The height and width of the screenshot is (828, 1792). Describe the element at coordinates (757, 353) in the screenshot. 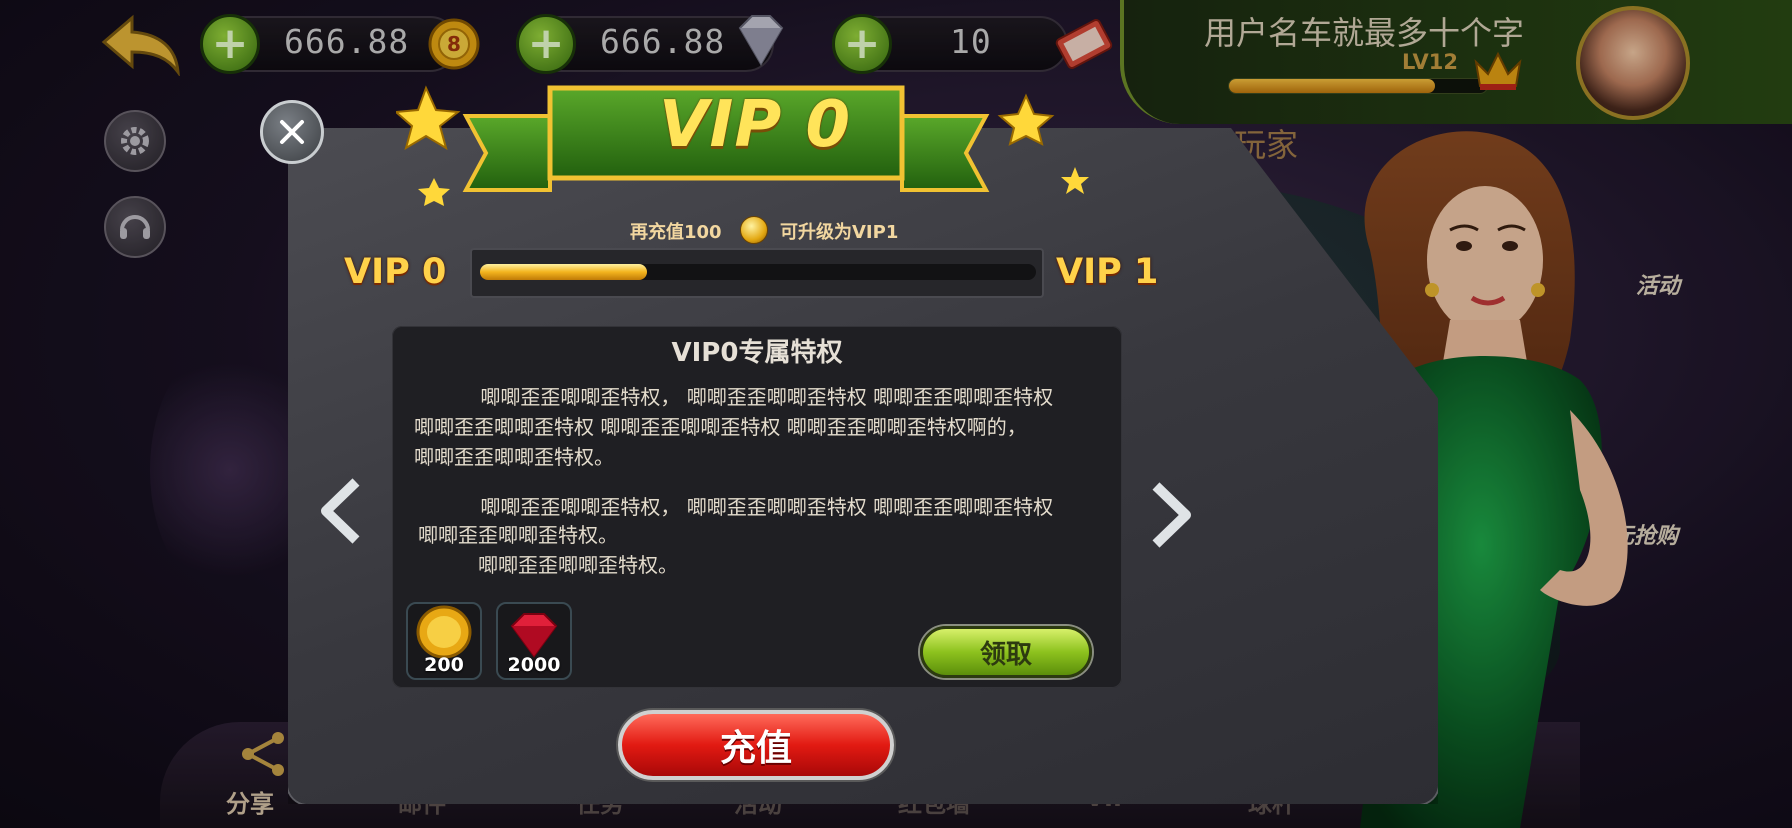

I see `privilege-title: VIP0专属特权` at that location.